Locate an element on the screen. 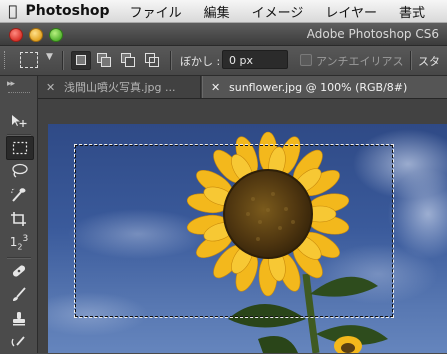 This screenshot has height=354, width=447. new-selection-button is located at coordinates (81, 60).